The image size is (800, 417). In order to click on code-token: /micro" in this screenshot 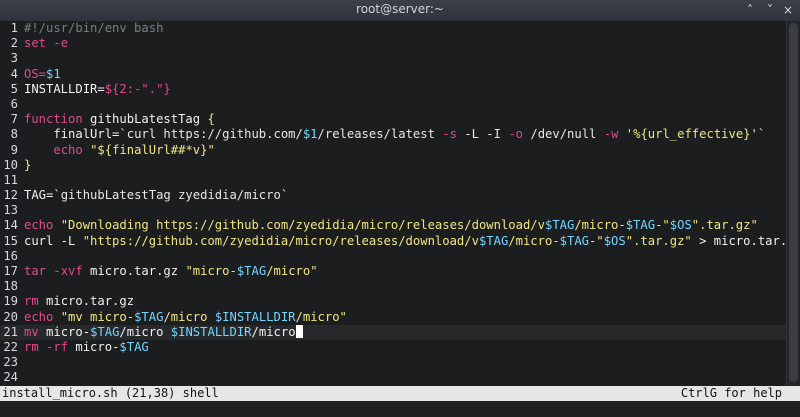, I will do `click(292, 271)`.